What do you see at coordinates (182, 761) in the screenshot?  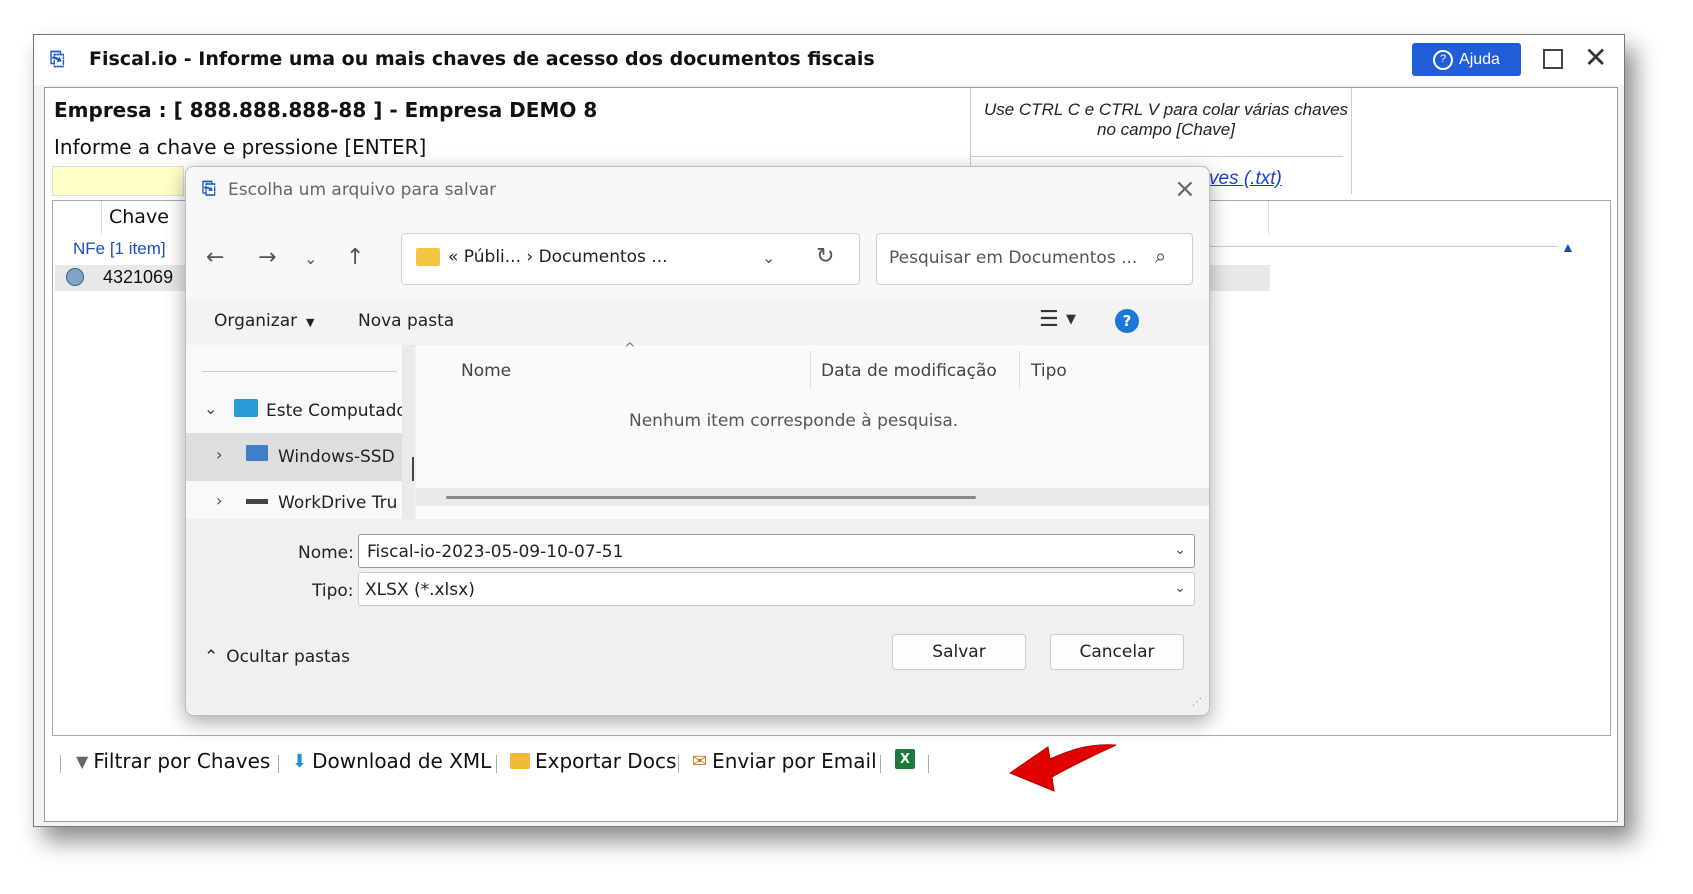 I see `filter-label: Filtrar por Chaves` at bounding box center [182, 761].